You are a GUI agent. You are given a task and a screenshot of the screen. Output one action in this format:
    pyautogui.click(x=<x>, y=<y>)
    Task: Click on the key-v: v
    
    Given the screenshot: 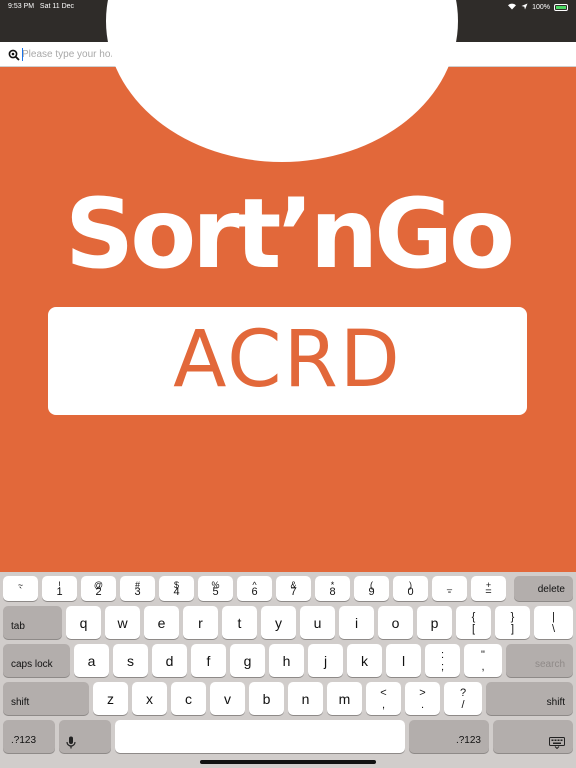 What is the action you would take?
    pyautogui.click(x=227, y=698)
    